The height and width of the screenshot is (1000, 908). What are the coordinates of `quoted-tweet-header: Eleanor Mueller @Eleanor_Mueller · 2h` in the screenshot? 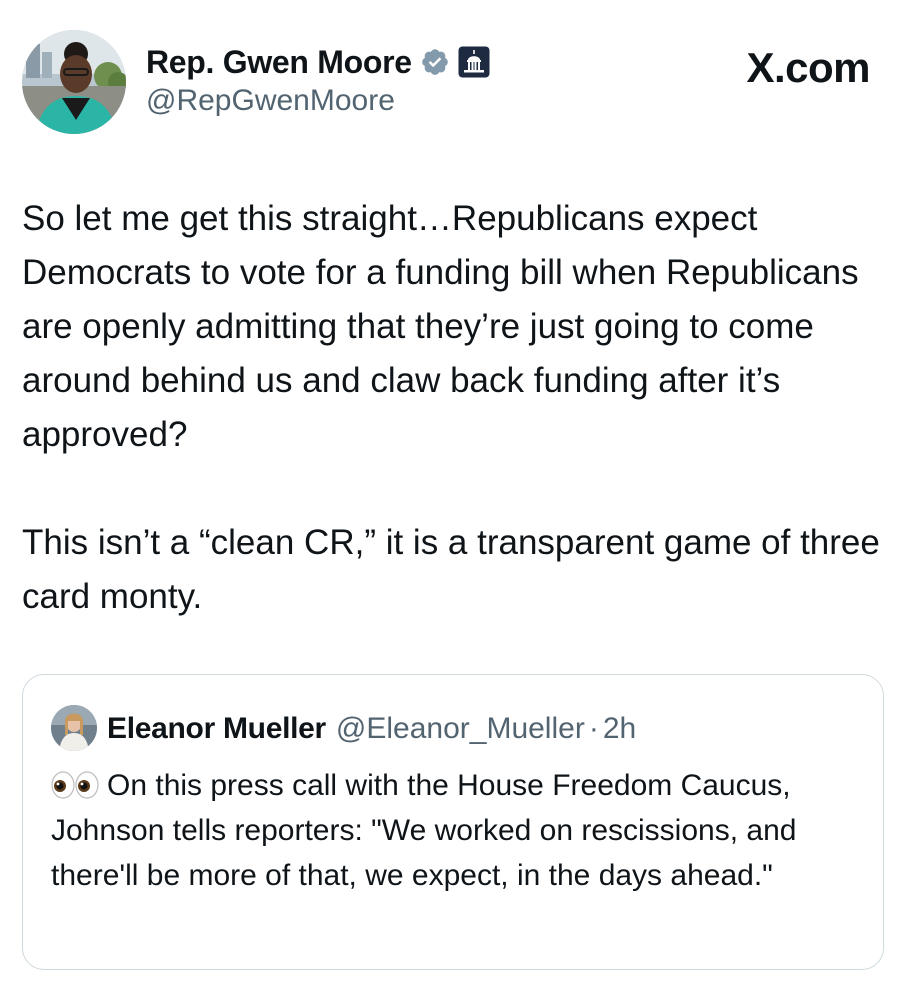 It's located at (371, 729).